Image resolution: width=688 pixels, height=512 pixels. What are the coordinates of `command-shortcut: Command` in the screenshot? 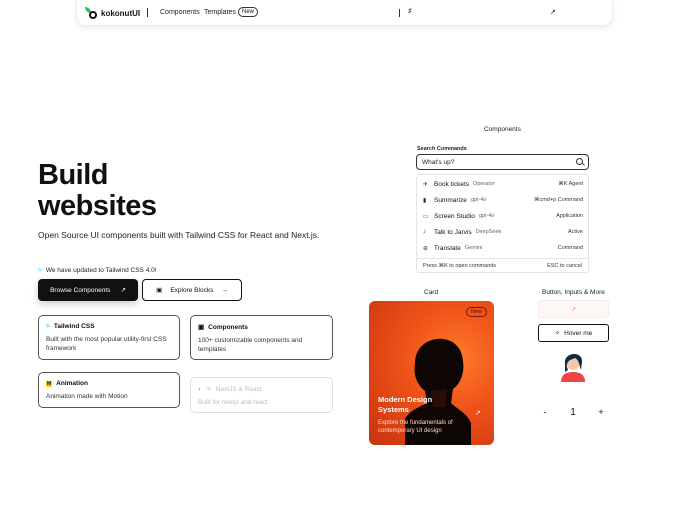 It's located at (570, 248).